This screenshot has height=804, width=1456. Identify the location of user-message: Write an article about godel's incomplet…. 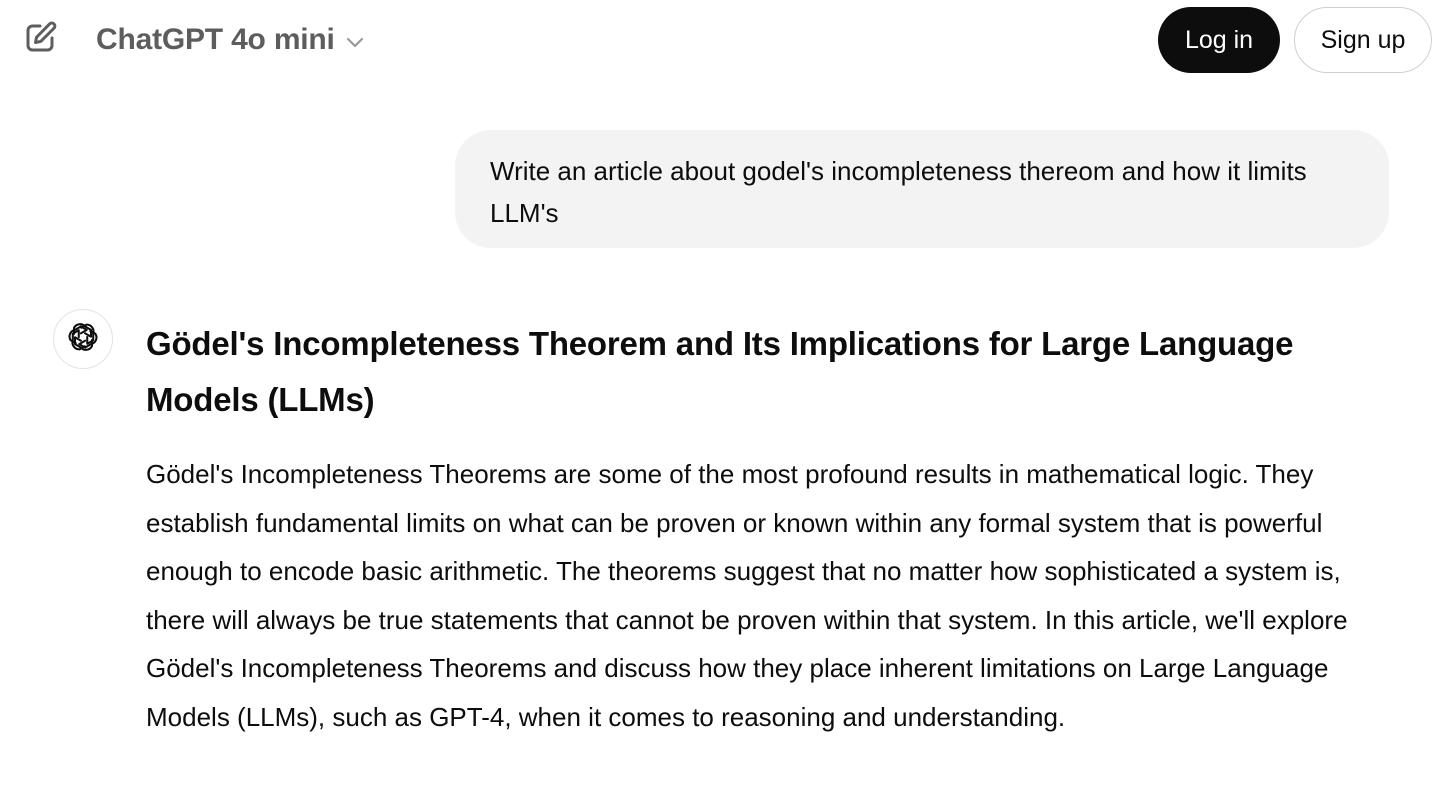
(922, 189).